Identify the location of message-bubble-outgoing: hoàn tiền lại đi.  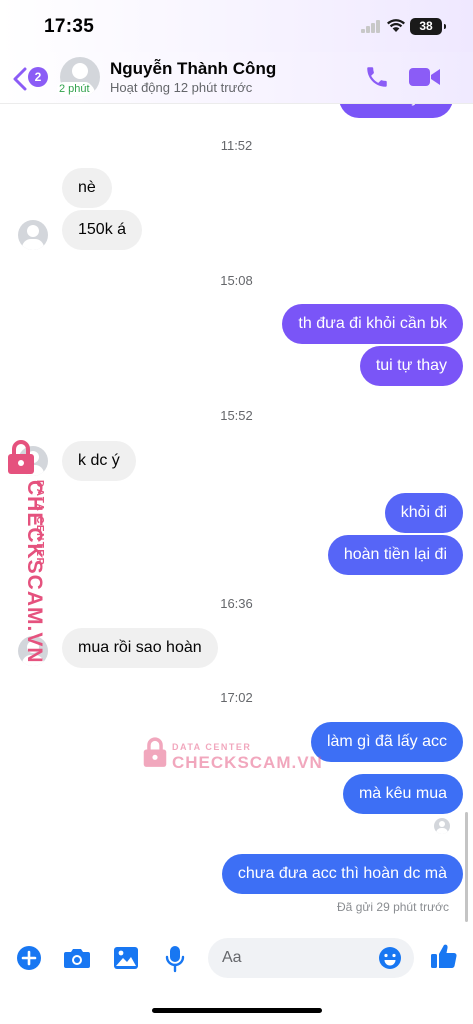
(395, 555).